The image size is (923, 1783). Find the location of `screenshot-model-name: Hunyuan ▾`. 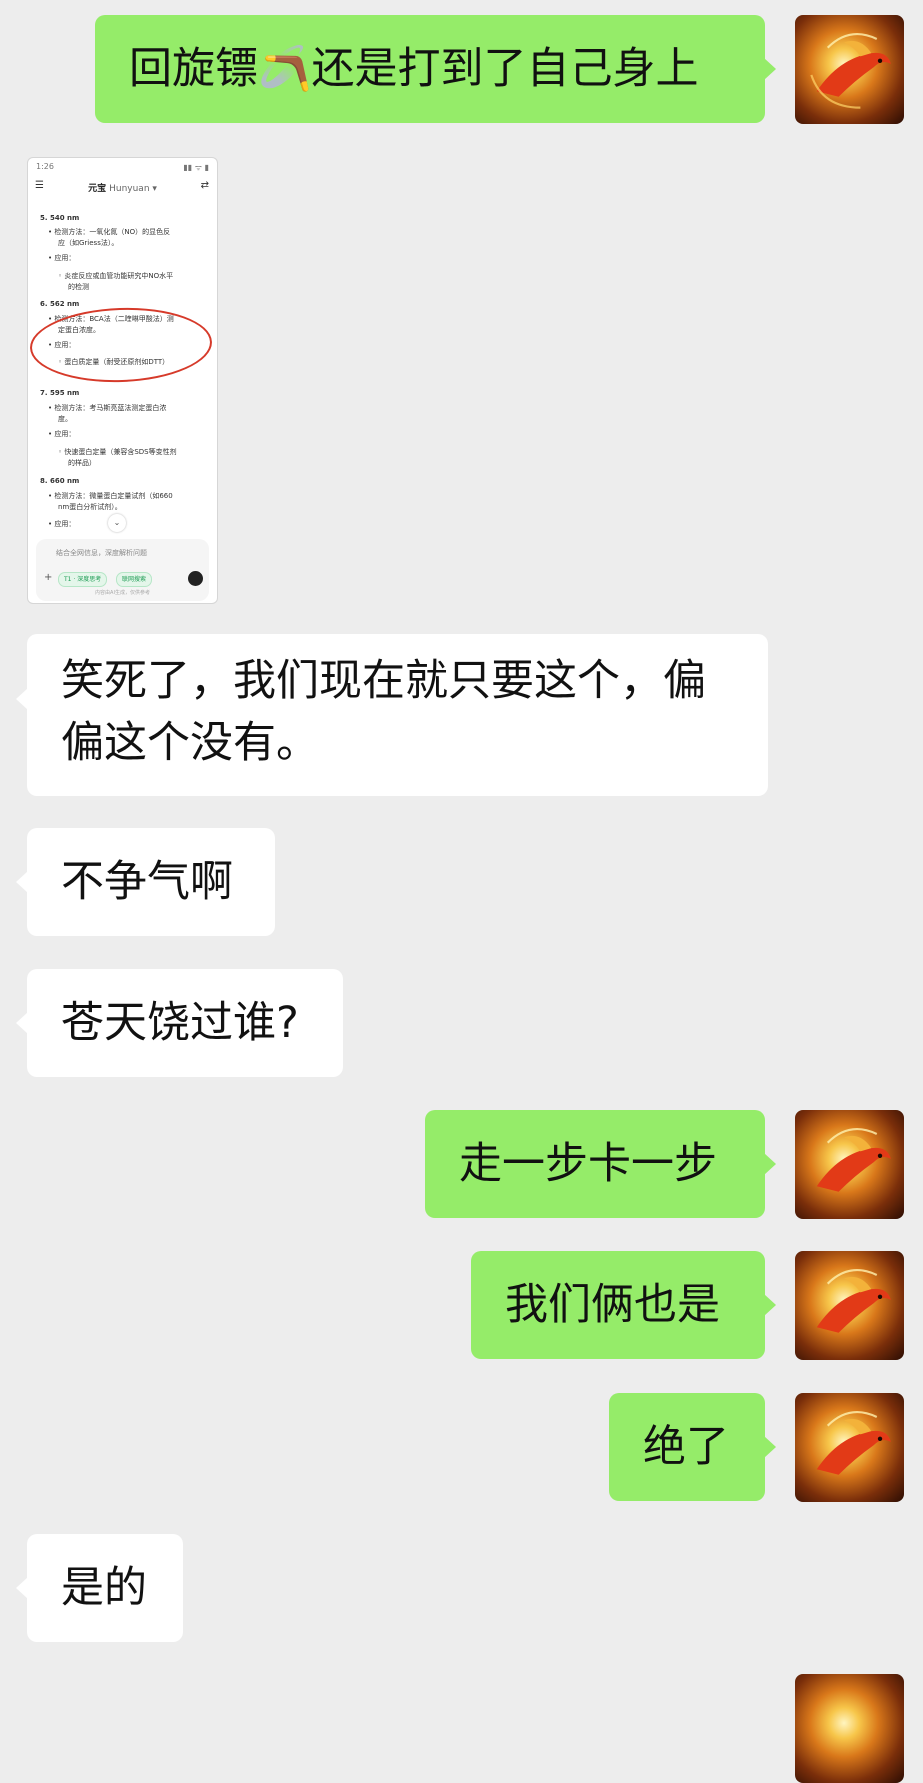

screenshot-model-name: Hunyuan ▾ is located at coordinates (133, 189).